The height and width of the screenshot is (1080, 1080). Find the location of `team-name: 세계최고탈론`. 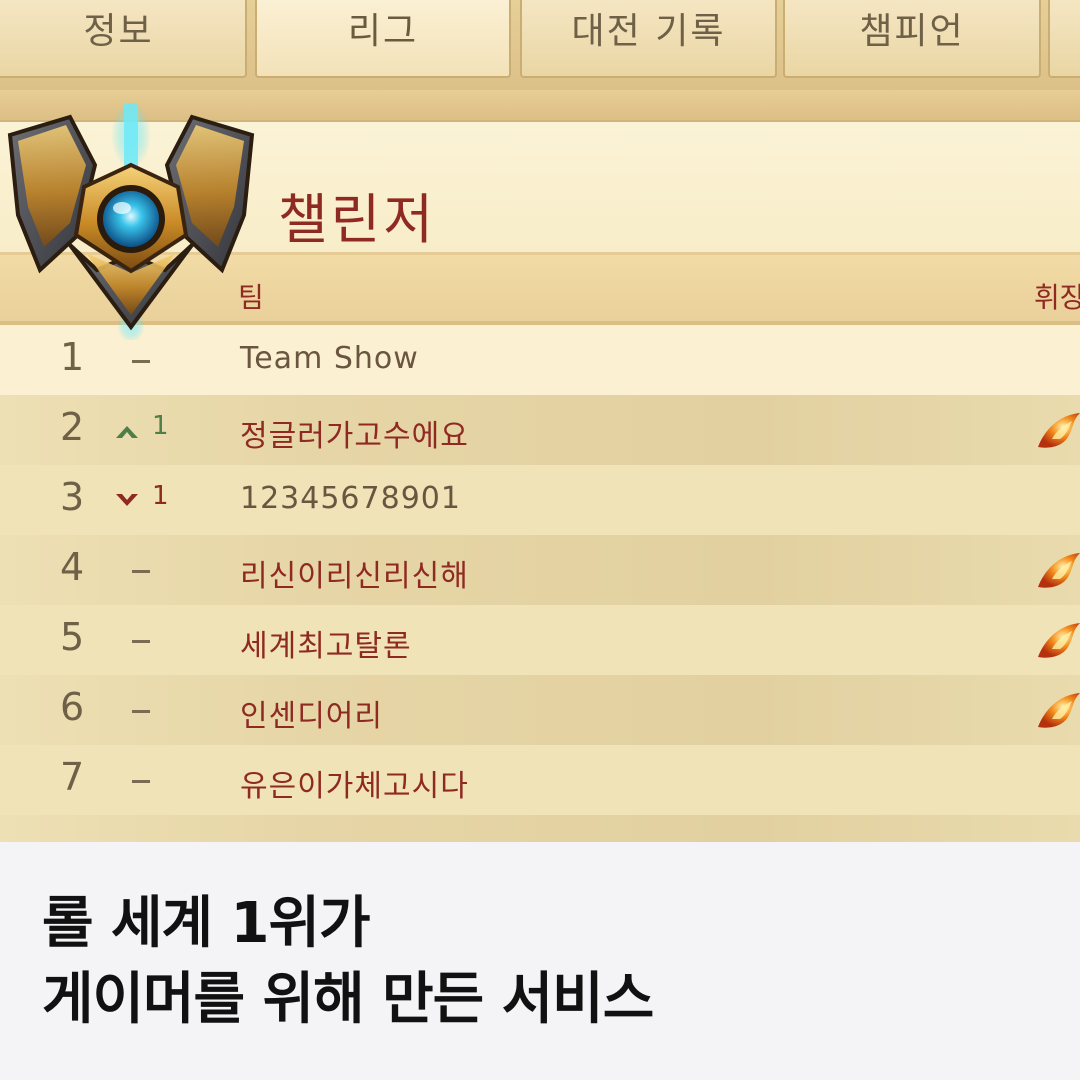

team-name: 세계최고탈론 is located at coordinates (326, 643).